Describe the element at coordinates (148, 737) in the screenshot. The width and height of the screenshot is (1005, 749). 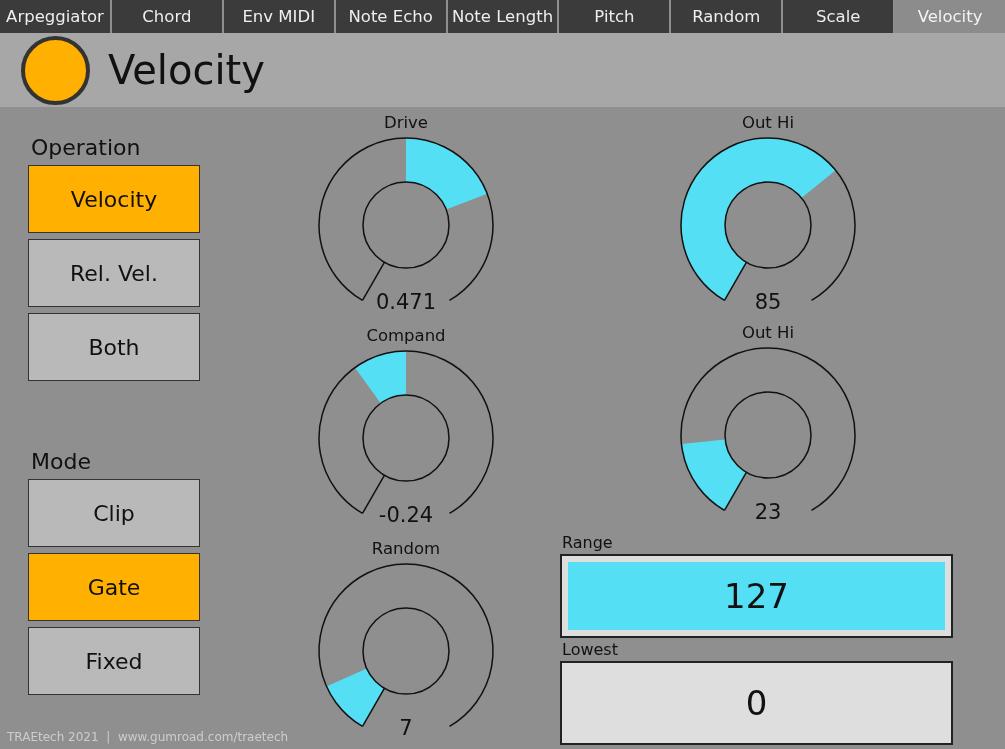
I see `footer-text: TRAEtech 2021 | www.gumroad.com/traetech` at that location.